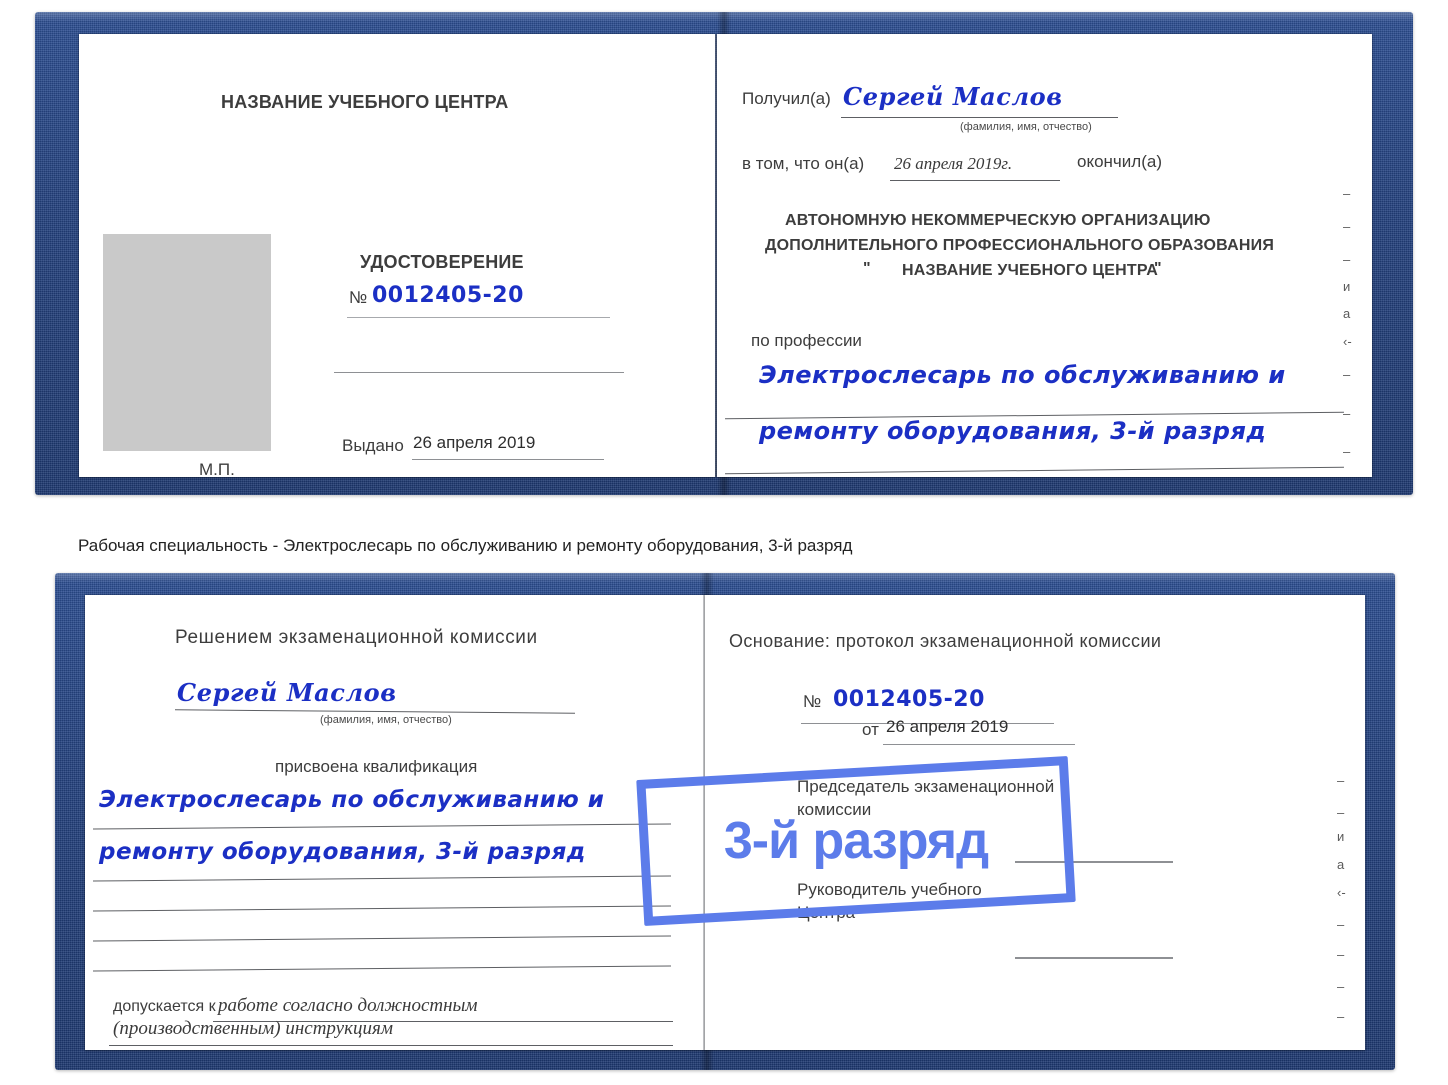  Describe the element at coordinates (1158, 268) in the screenshot. I see `org-quote-close: "` at that location.